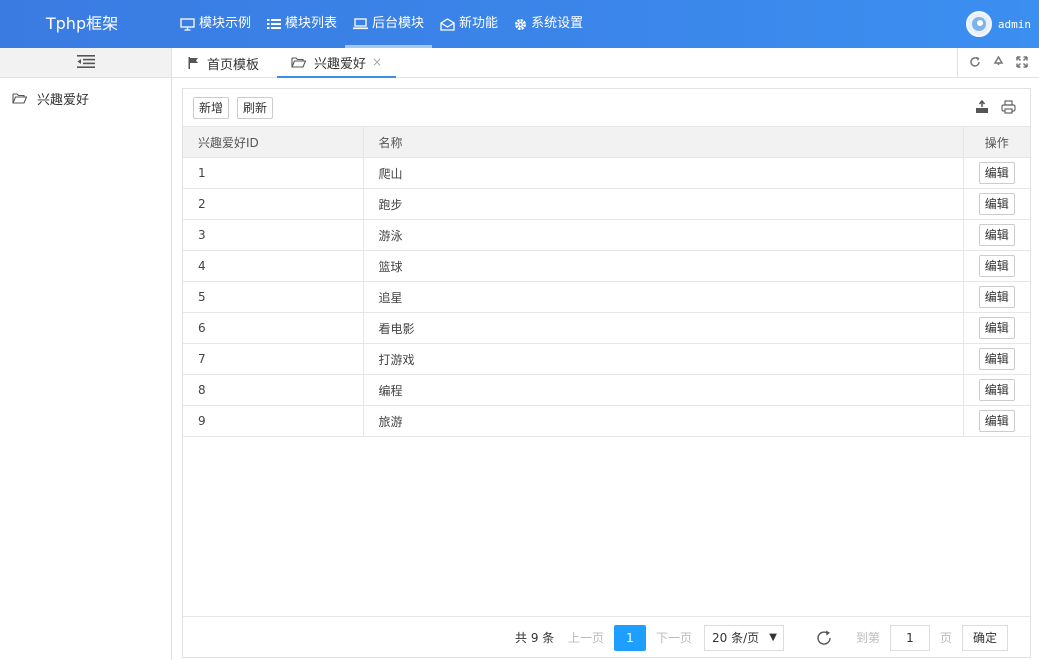 Image resolution: width=1039 pixels, height=660 pixels. Describe the element at coordinates (535, 638) in the screenshot. I see `total-count: 共 9 条` at that location.